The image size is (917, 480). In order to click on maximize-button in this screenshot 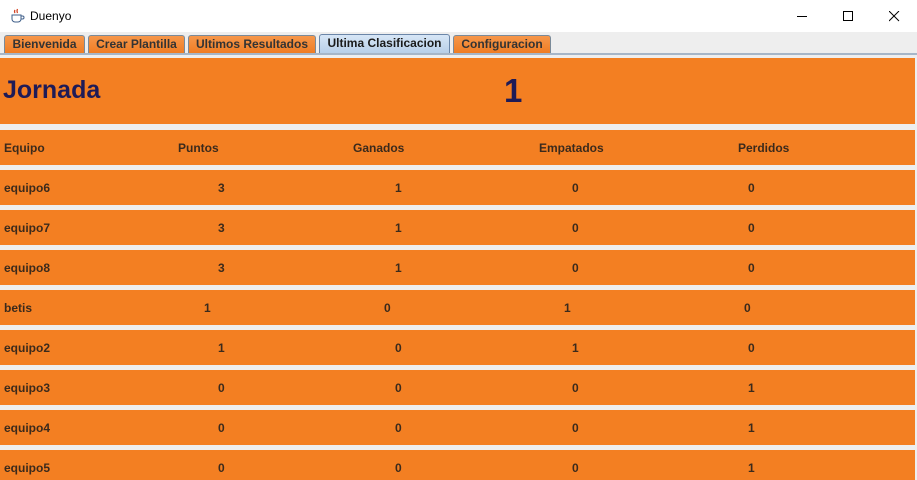, I will do `click(848, 16)`.